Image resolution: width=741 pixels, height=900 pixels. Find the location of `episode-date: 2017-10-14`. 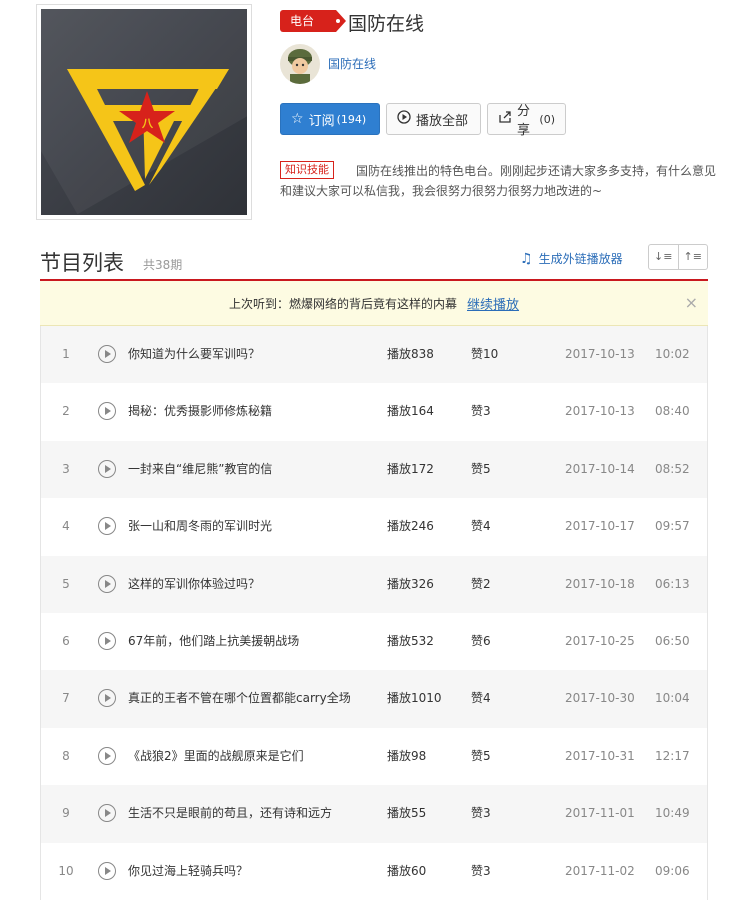

episode-date: 2017-10-14 is located at coordinates (600, 468).